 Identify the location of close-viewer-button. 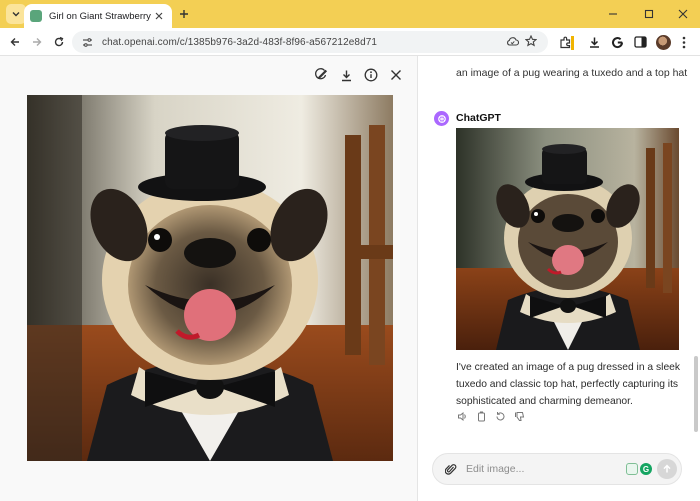
(396, 75).